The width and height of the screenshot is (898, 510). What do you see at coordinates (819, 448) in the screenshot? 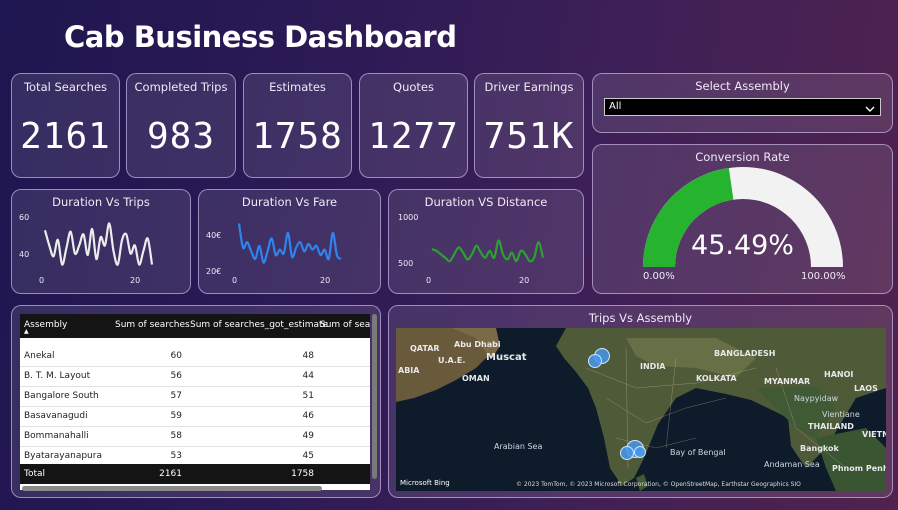
I see `map-label: Bangkok` at bounding box center [819, 448].